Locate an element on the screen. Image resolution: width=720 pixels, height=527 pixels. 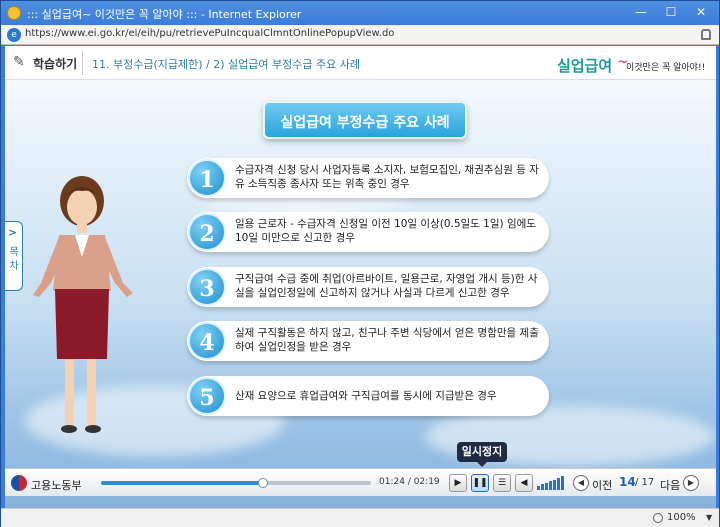
page-current: 14 is located at coordinates (627, 482).